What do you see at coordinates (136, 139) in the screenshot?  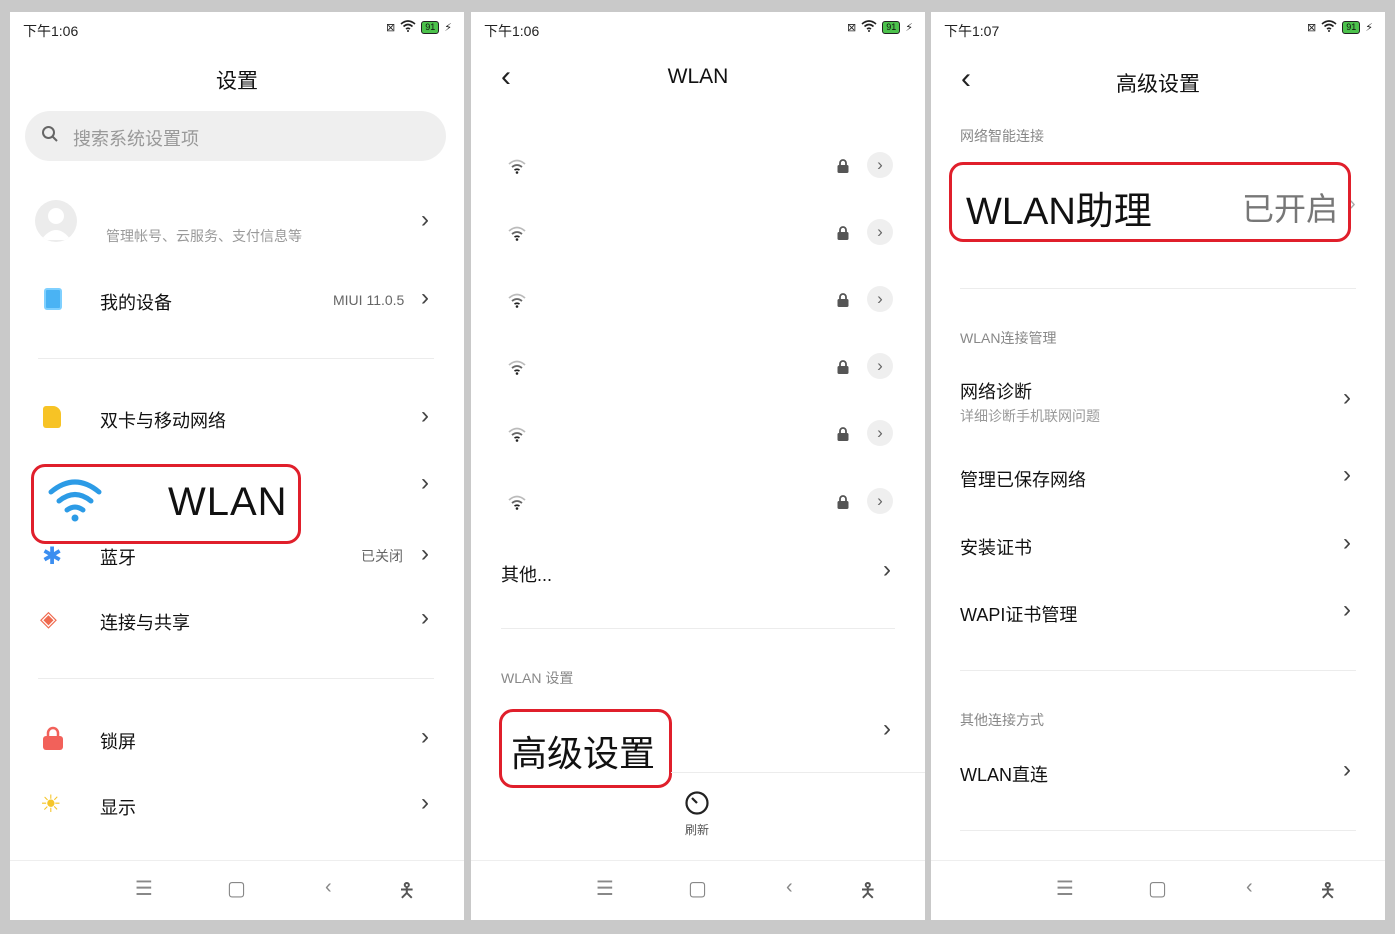 I see `search-placeholder: 搜索系统设置项` at bounding box center [136, 139].